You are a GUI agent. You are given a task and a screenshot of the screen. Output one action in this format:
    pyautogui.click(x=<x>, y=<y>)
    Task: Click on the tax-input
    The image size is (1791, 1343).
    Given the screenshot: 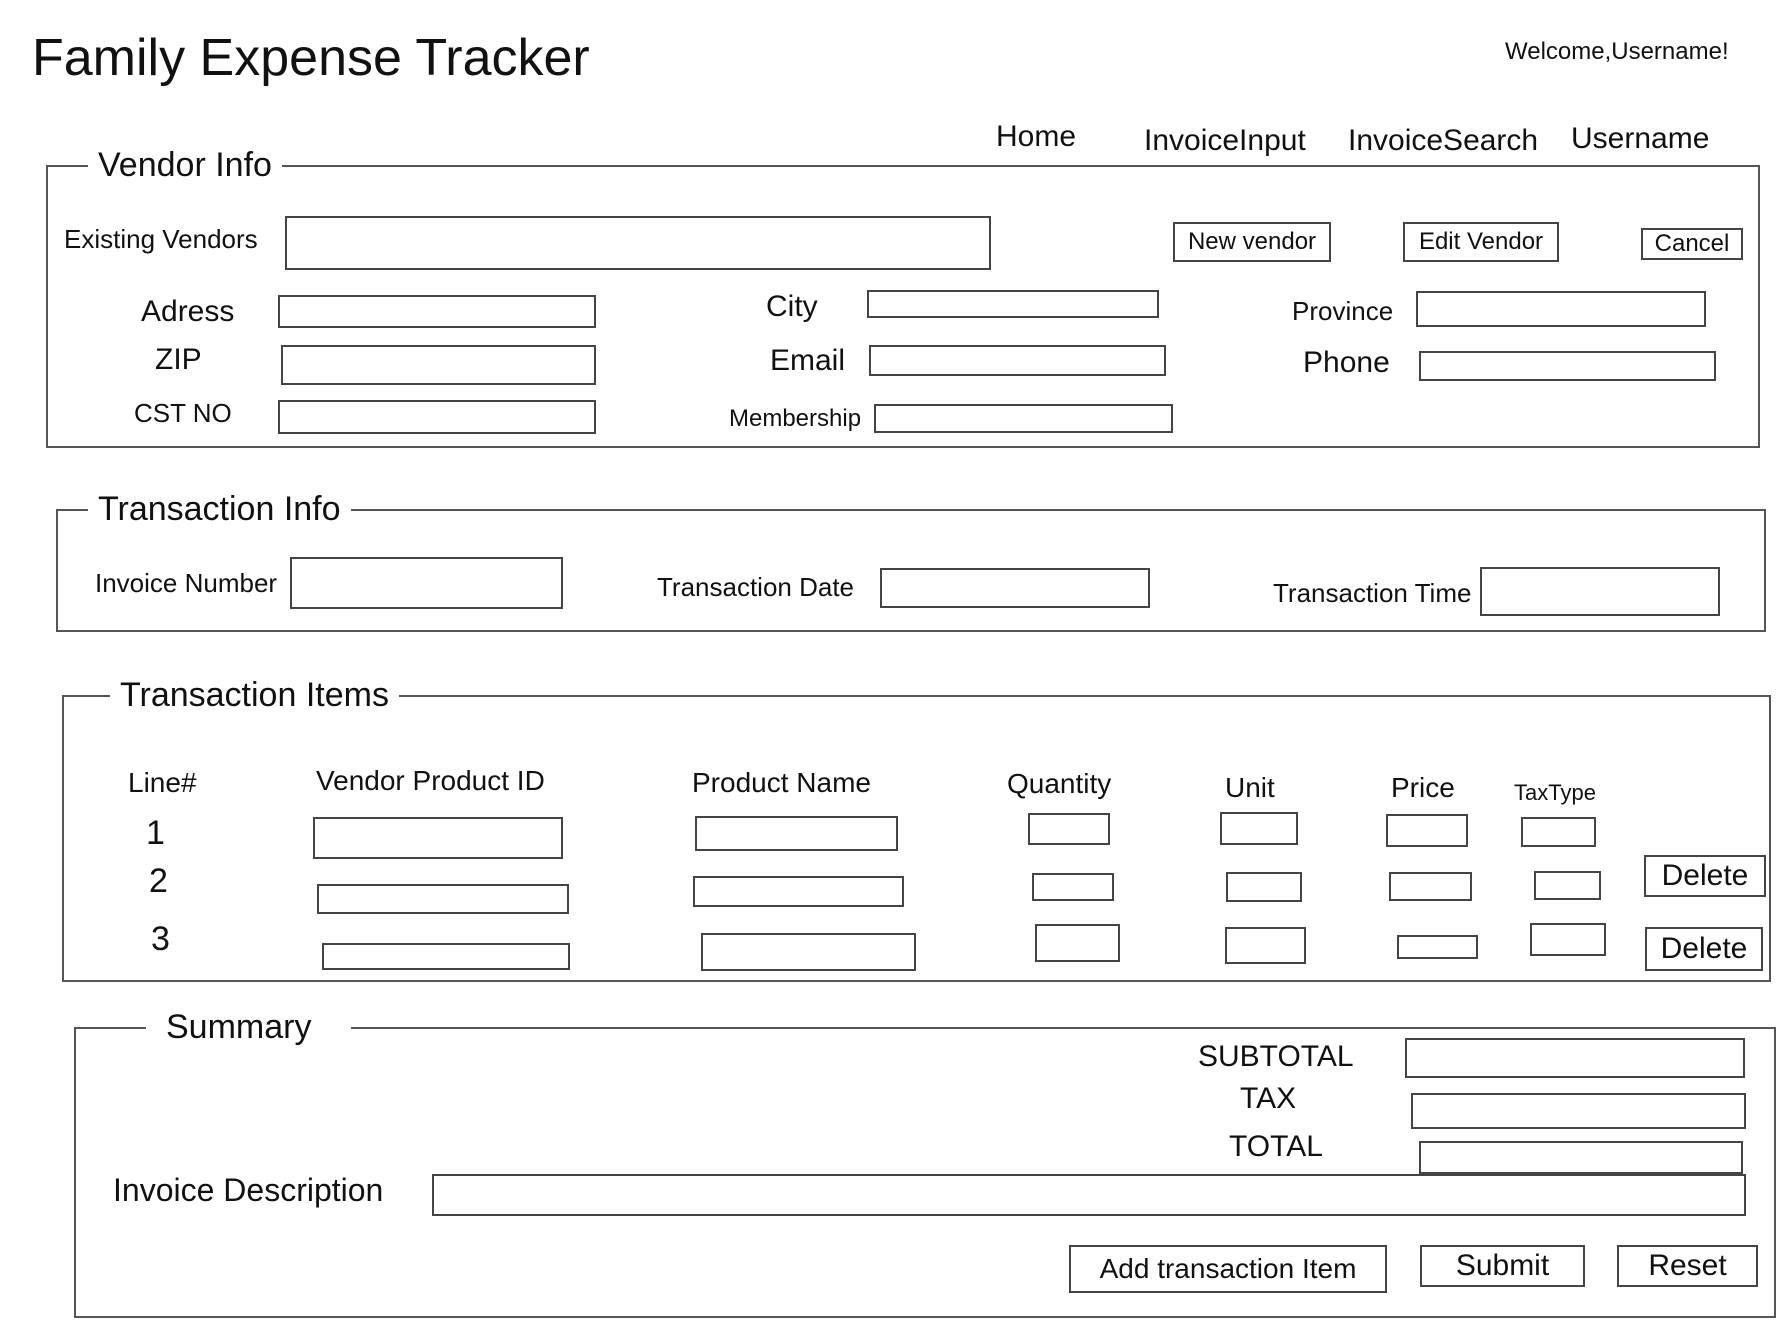 What is the action you would take?
    pyautogui.click(x=1578, y=1111)
    